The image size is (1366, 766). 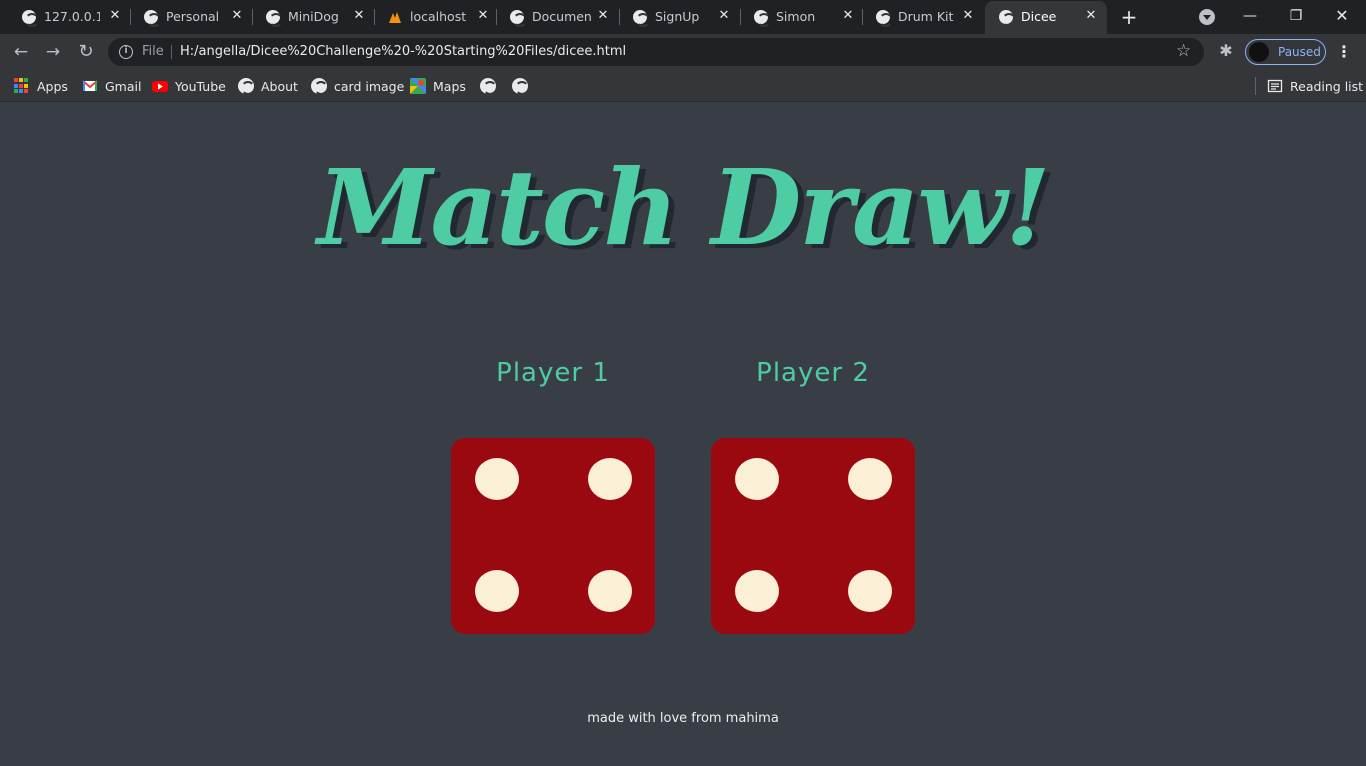 What do you see at coordinates (1259, 52) in the screenshot?
I see `avatar` at bounding box center [1259, 52].